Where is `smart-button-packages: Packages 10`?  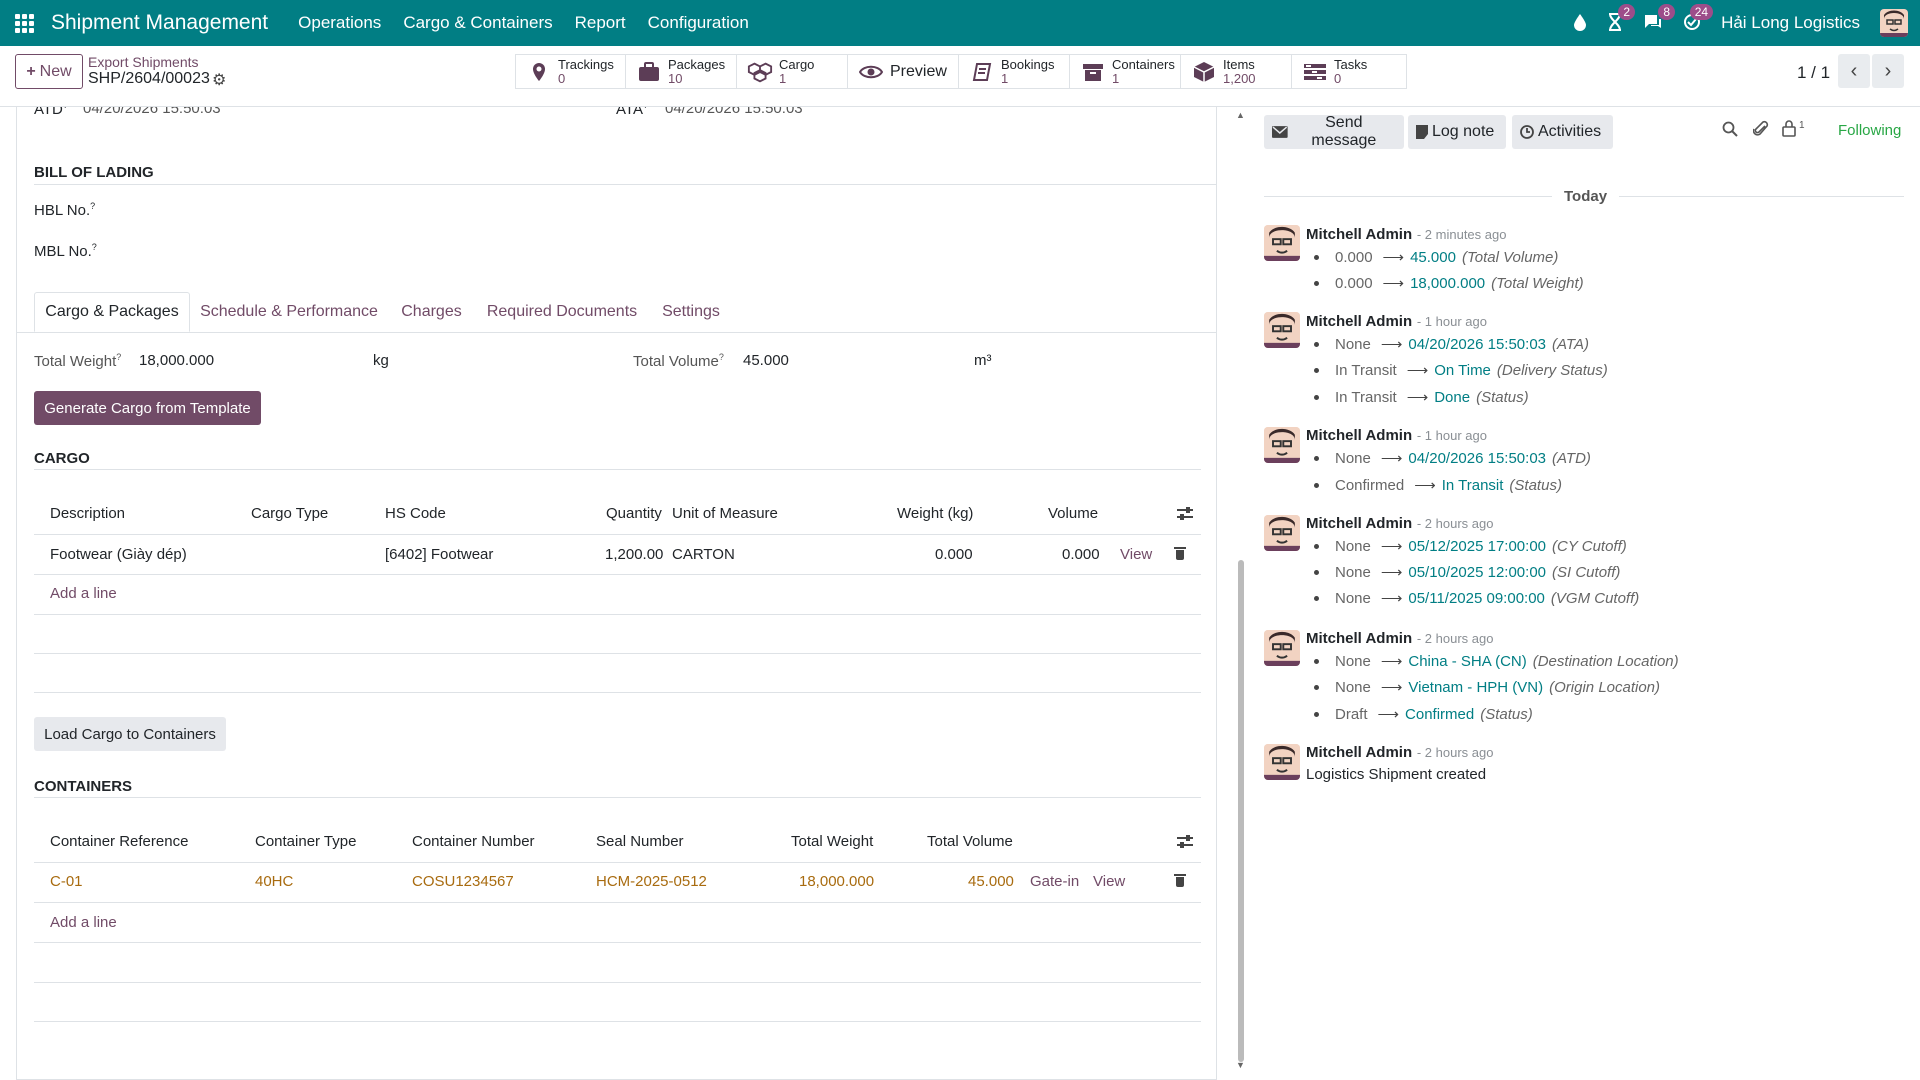 smart-button-packages: Packages 10 is located at coordinates (681, 71).